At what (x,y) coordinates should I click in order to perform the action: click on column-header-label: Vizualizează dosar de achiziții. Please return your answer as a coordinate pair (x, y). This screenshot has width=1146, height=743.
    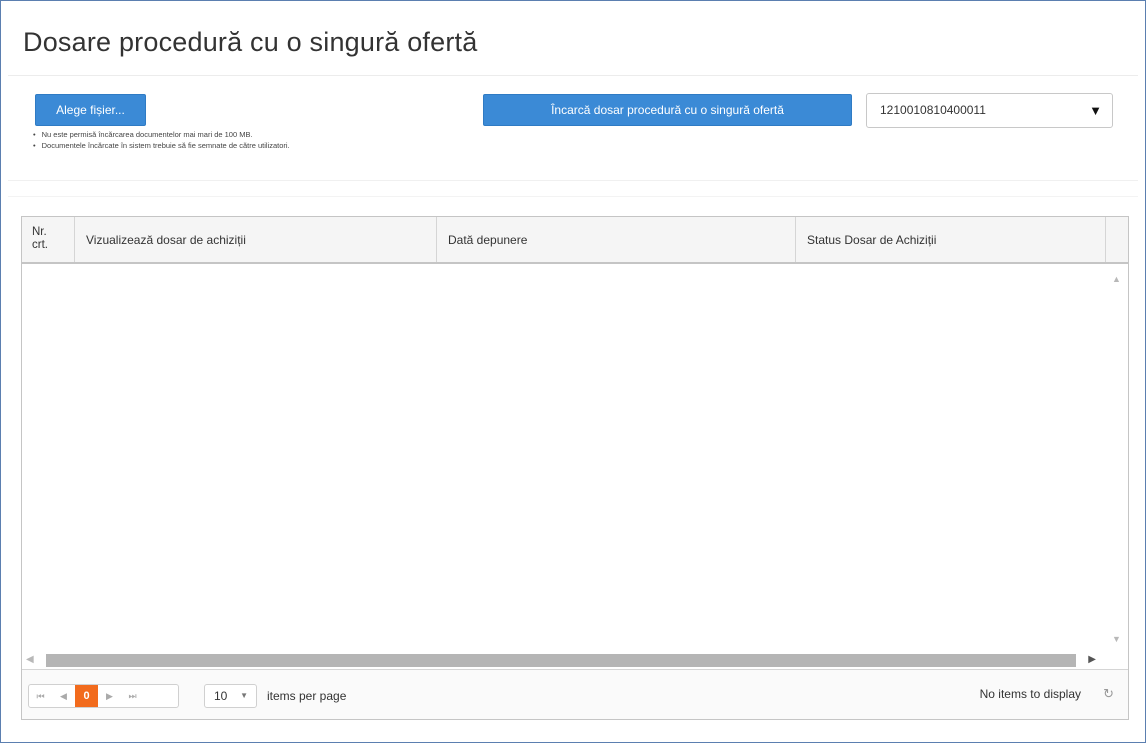
    Looking at the image, I should click on (166, 240).